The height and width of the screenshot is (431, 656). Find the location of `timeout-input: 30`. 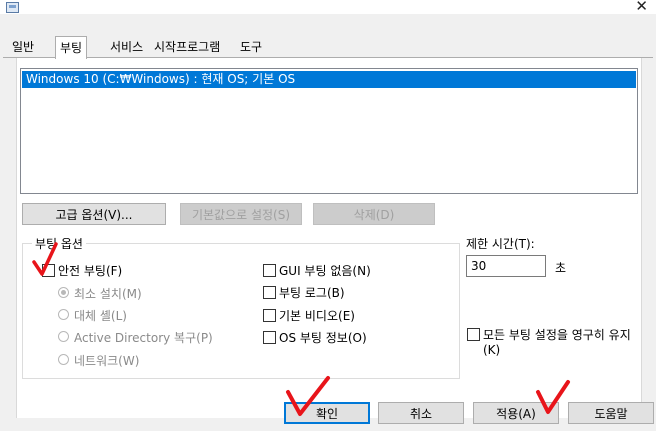

timeout-input: 30 is located at coordinates (506, 266).